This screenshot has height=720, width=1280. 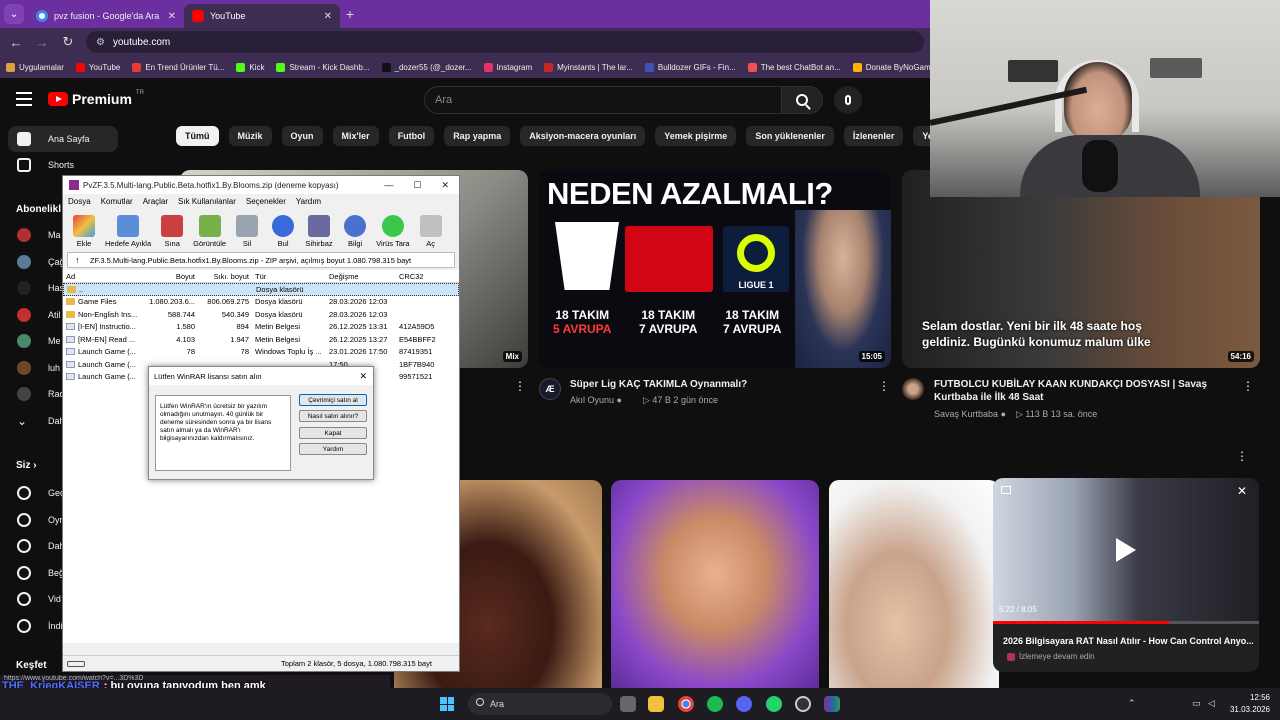 What do you see at coordinates (283, 231) in the screenshot?
I see `toolbar-button-find: Bul` at bounding box center [283, 231].